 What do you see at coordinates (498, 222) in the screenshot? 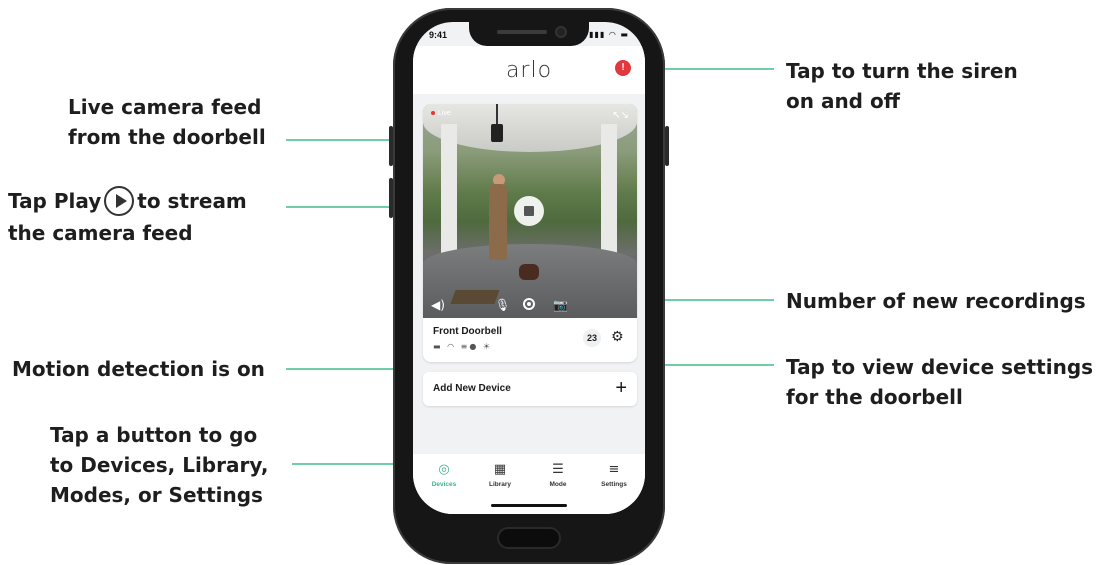
I see `person` at bounding box center [498, 222].